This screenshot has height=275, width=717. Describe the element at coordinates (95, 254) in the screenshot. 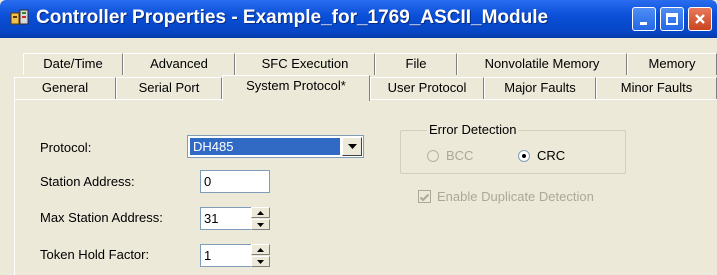

I see `token-hold-factor-label: Token Hold Factor:` at that location.